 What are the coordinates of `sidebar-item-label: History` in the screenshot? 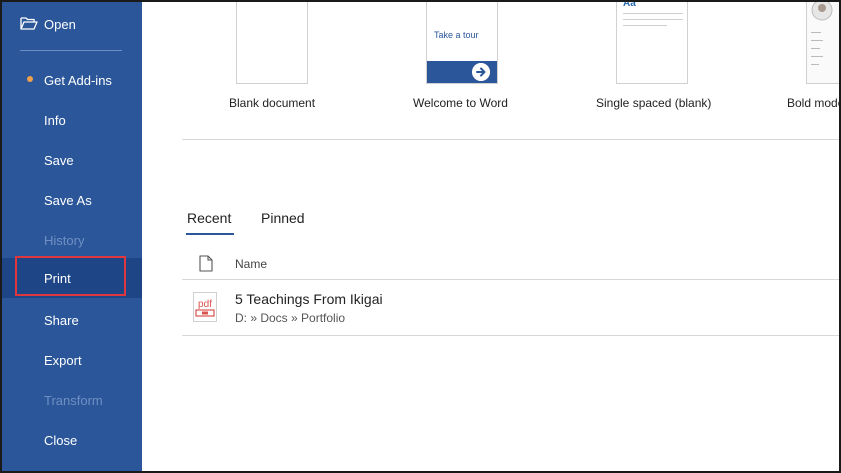 It's located at (64, 240).